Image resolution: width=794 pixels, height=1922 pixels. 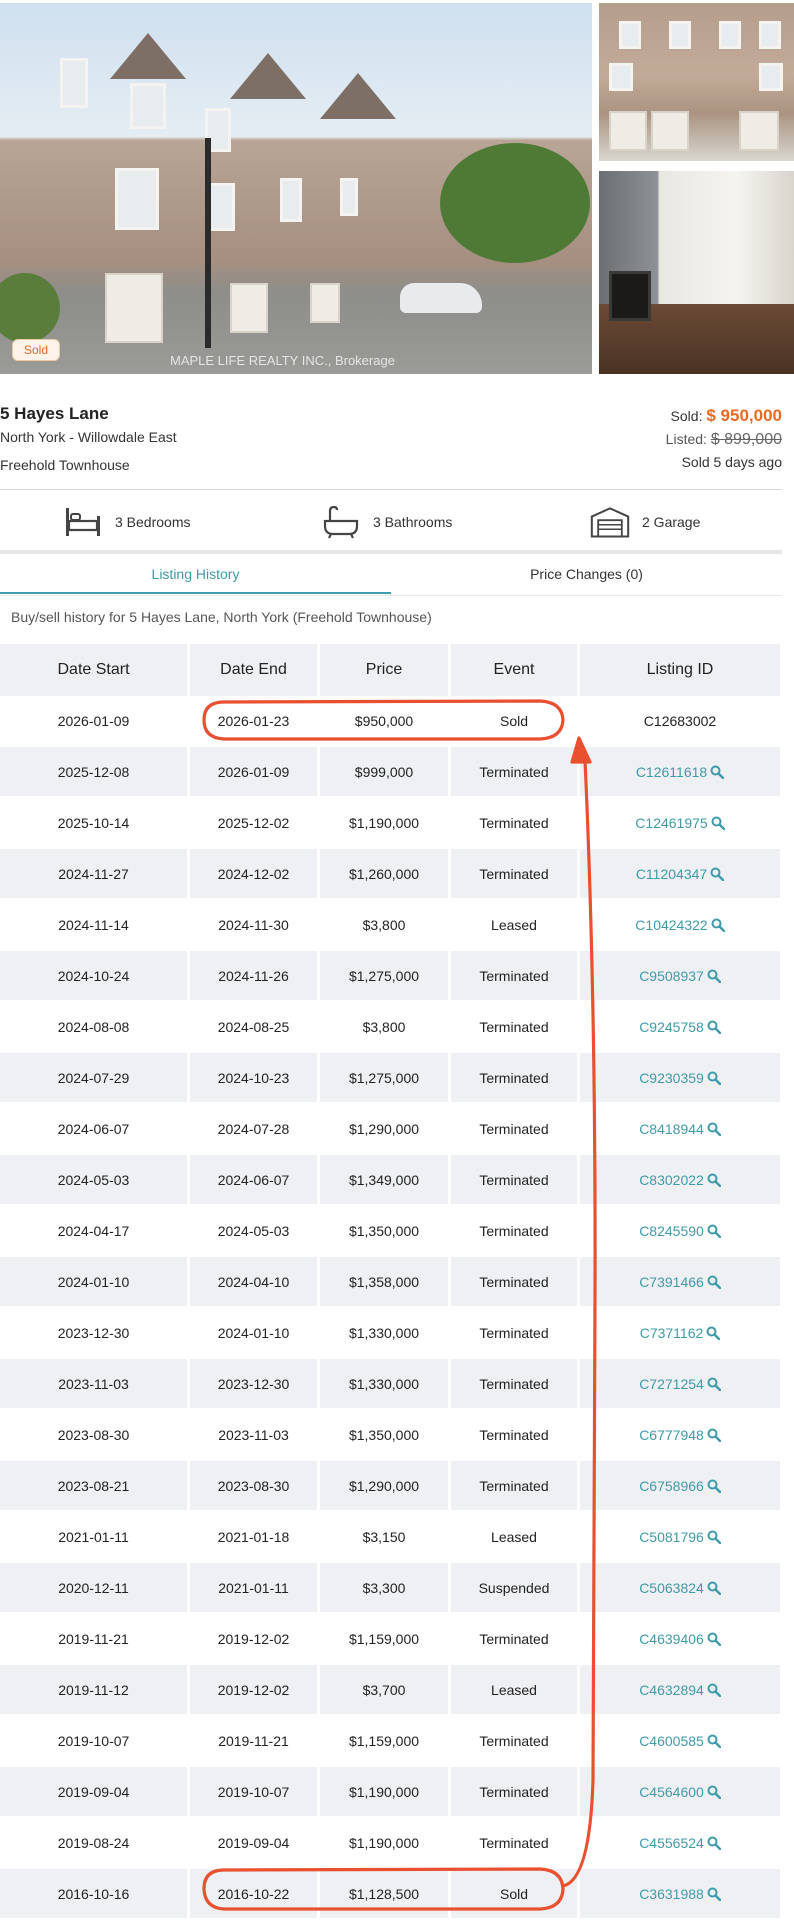 I want to click on listing-id-link: C6777948, so click(x=680, y=1435).